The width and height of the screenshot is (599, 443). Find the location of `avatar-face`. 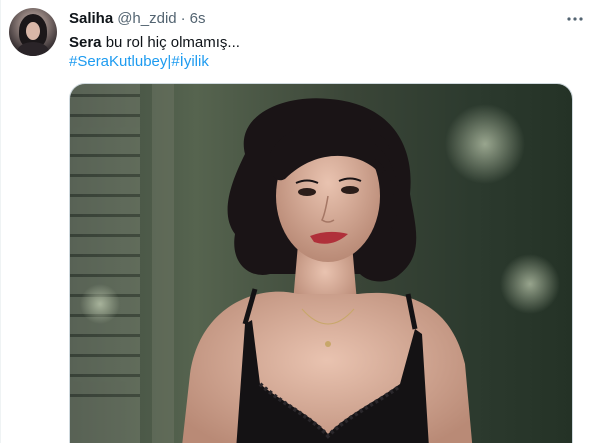

avatar-face is located at coordinates (33, 31).